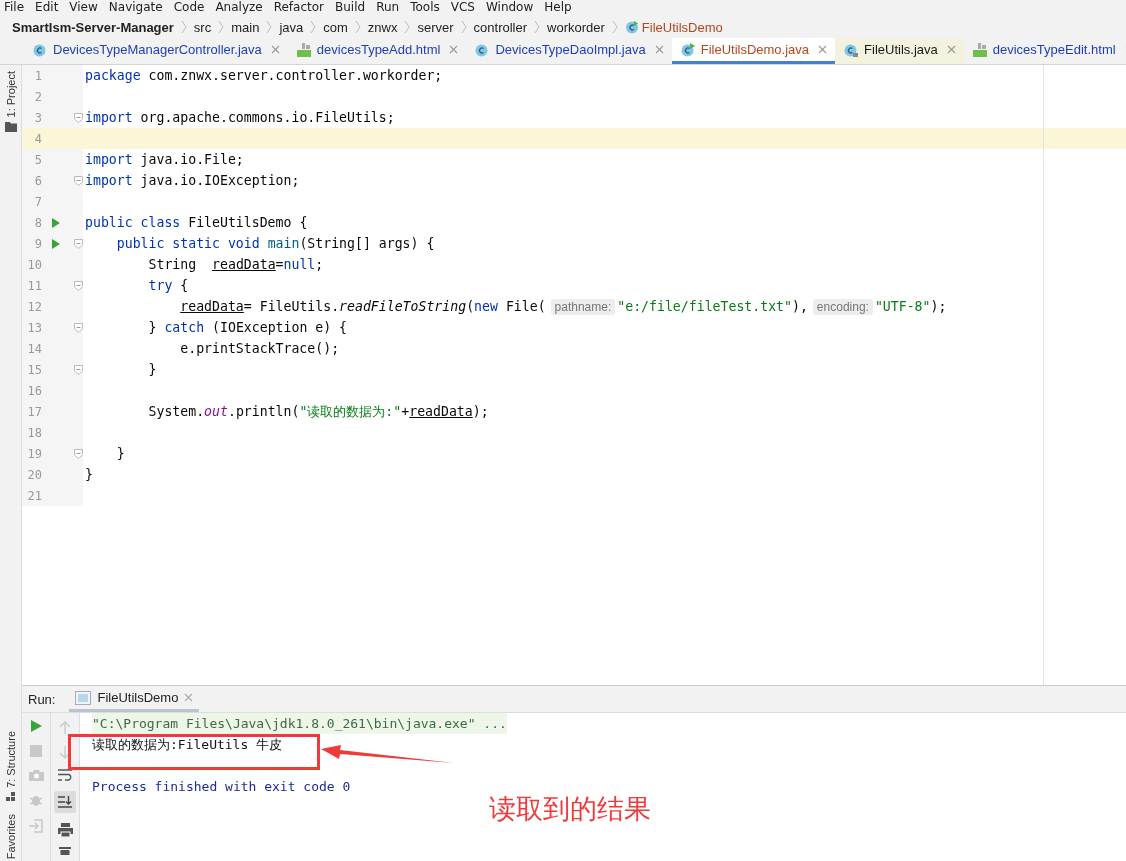 This screenshot has height=861, width=1126. What do you see at coordinates (65, 851) in the screenshot?
I see `trash-icon` at bounding box center [65, 851].